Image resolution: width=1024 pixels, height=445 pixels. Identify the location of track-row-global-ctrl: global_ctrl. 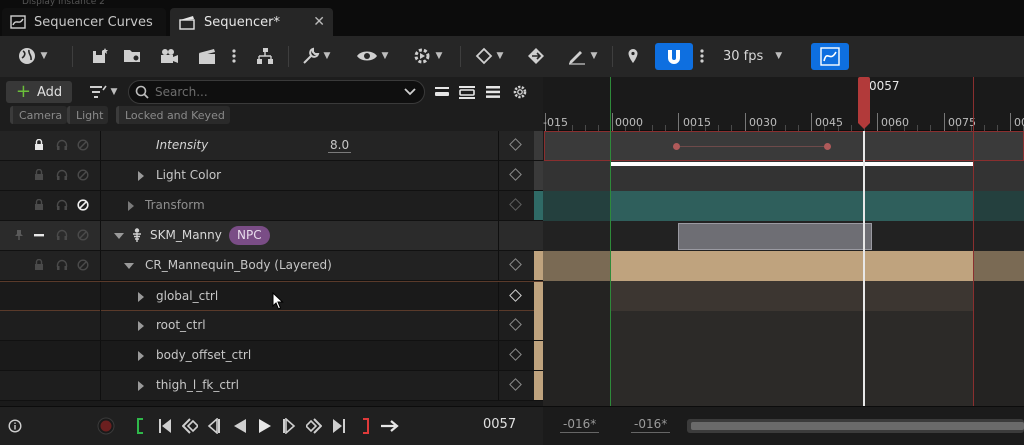
(271, 296).